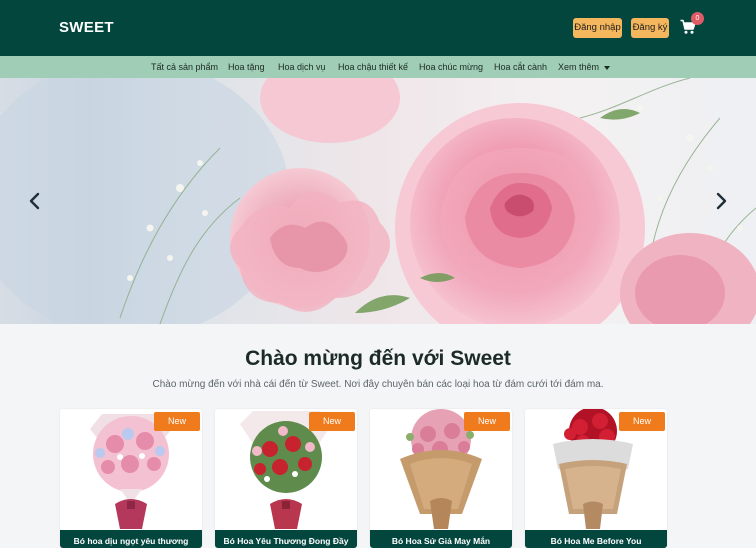  Describe the element at coordinates (596, 539) in the screenshot. I see `product-title: Bó Hoa Me Before You` at that location.